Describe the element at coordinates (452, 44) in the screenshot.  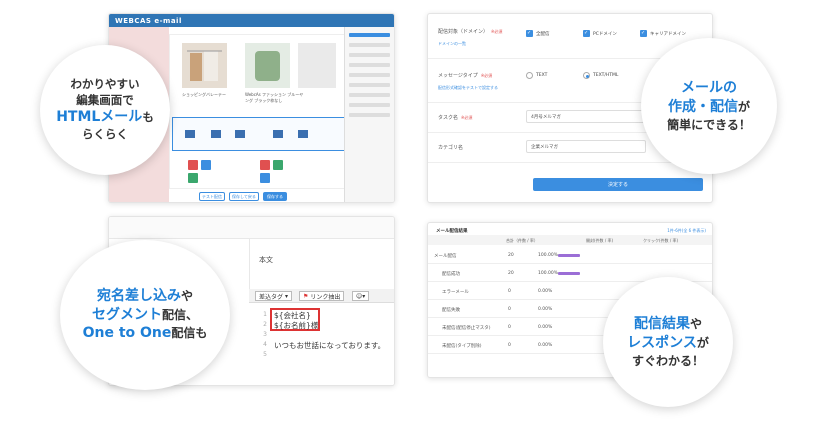
I see `domain-list-link: ドメインの一覧` at that location.